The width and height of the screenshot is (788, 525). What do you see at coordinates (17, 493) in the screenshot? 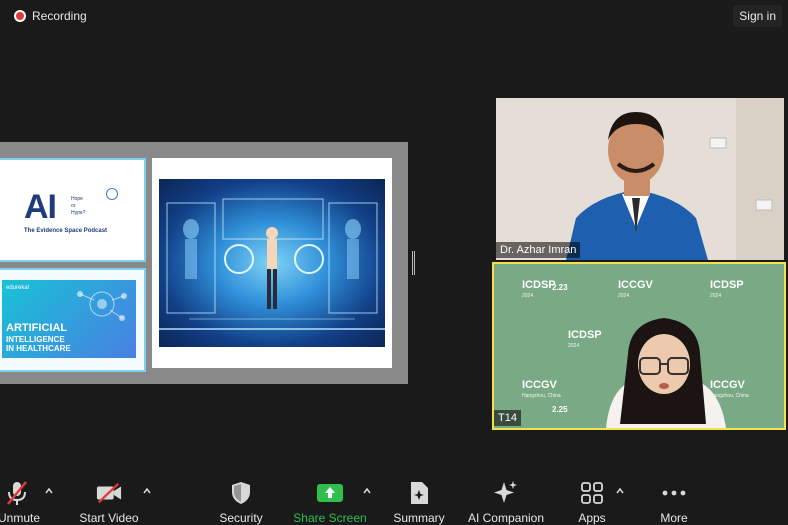
I see `microphone-muted-icon` at bounding box center [17, 493].